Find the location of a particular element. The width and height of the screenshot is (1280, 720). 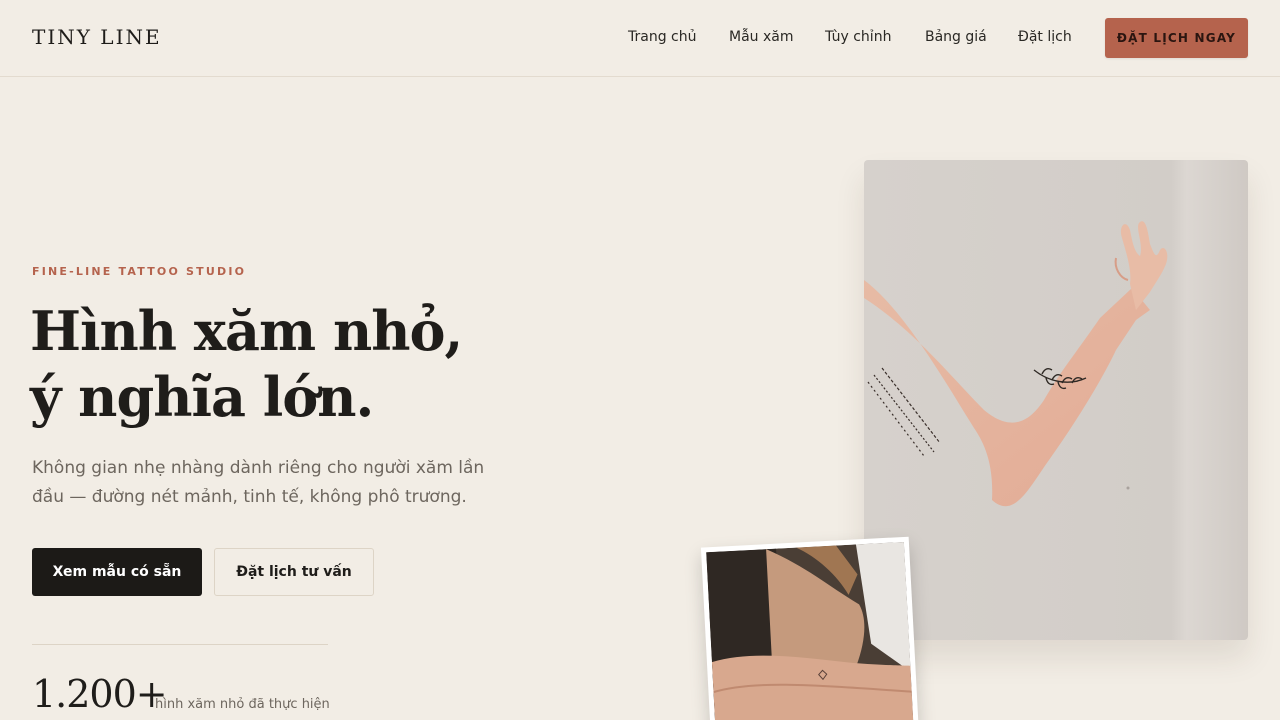

nav-link-designs: Mẫu xăm is located at coordinates (761, 37).